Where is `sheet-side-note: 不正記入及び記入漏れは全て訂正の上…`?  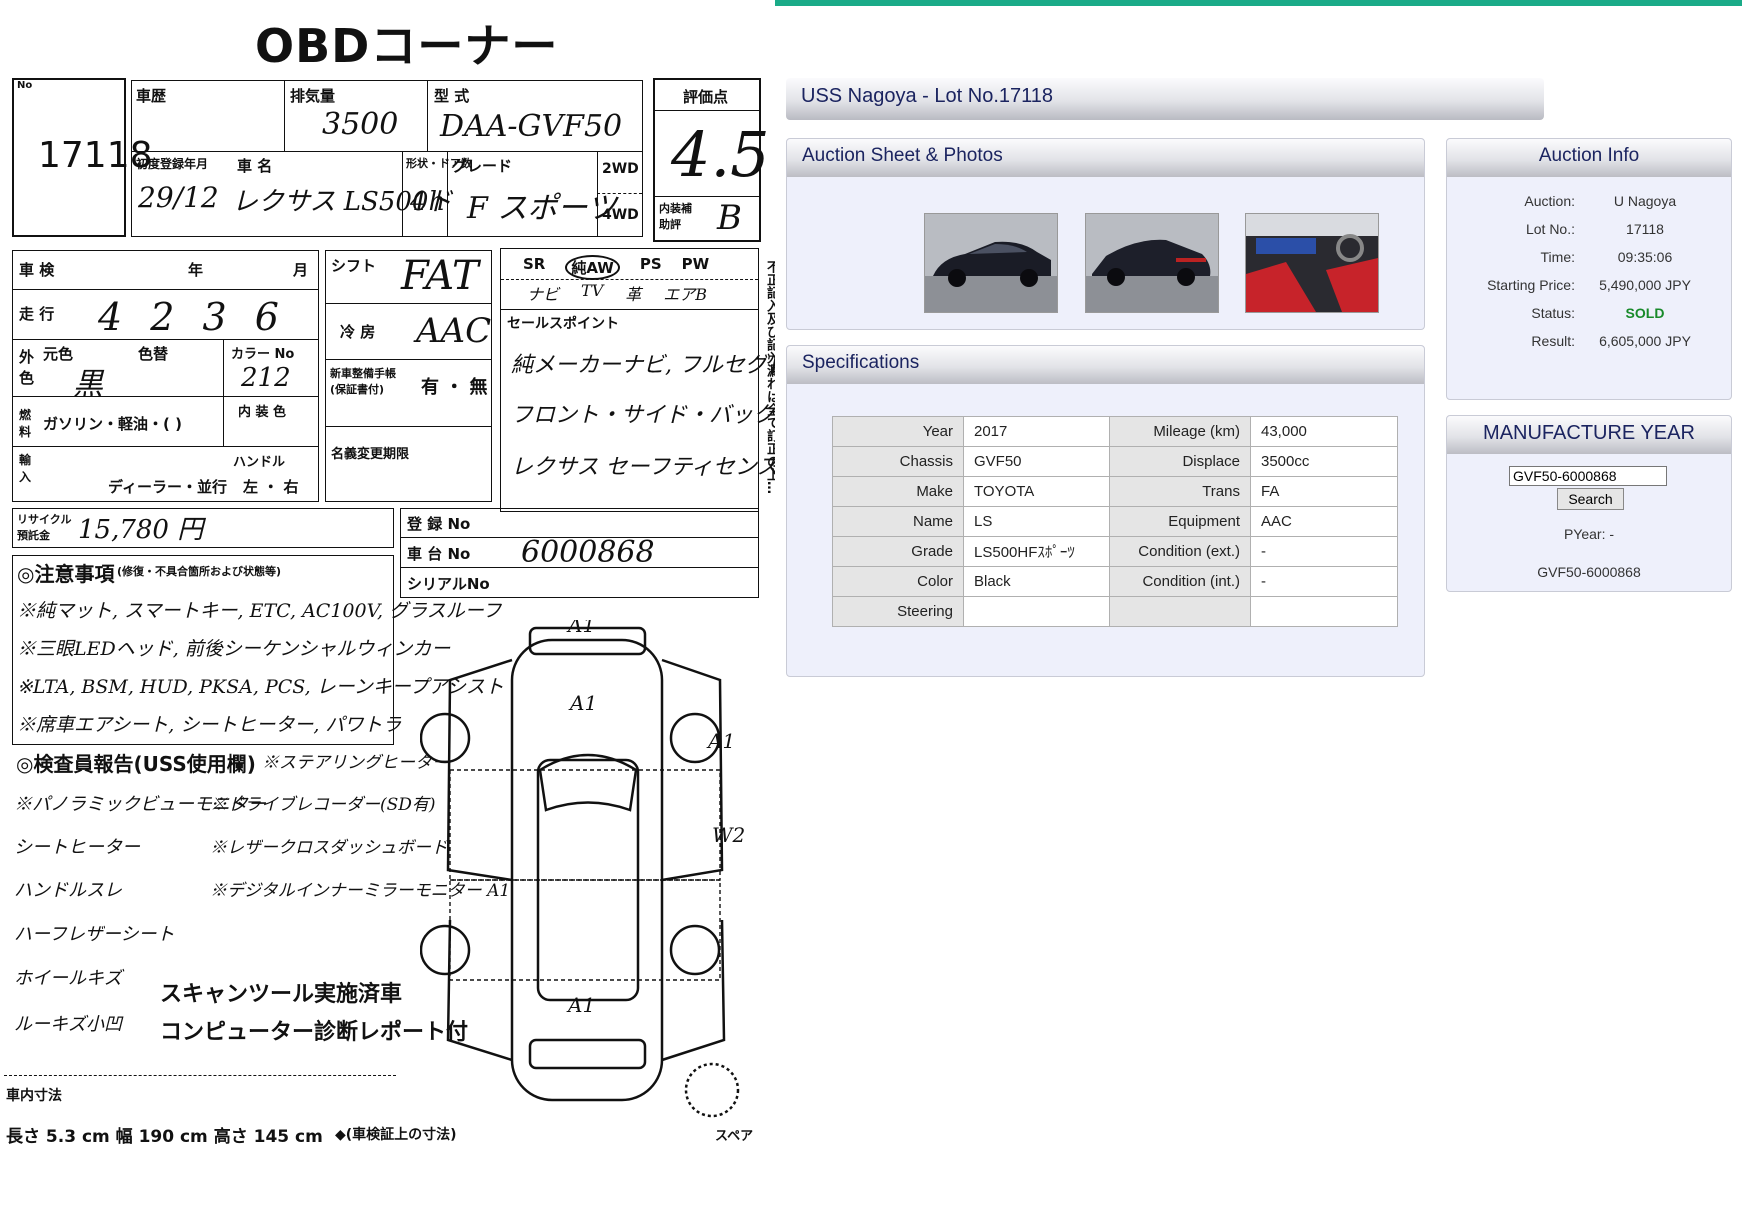 sheet-side-note: 不正記入及び記入漏れは全て訂正の上… is located at coordinates (769, 377).